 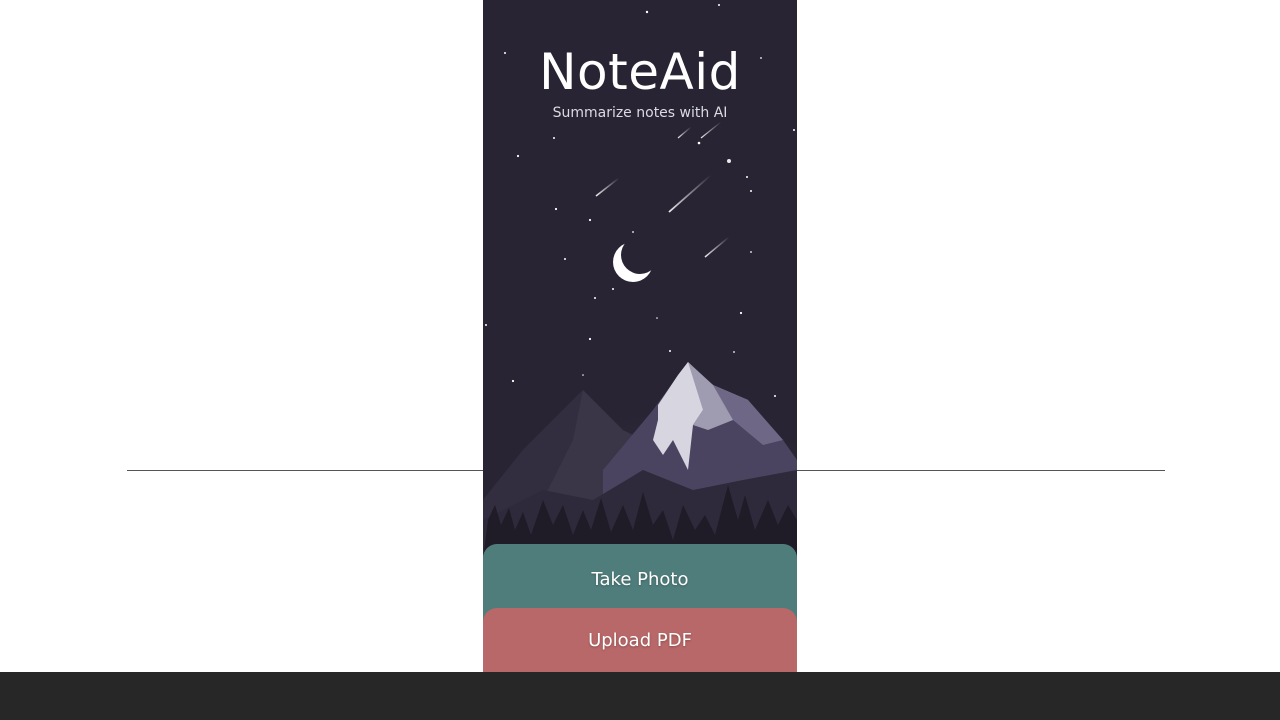 What do you see at coordinates (662, 189) in the screenshot?
I see `shooting-stars` at bounding box center [662, 189].